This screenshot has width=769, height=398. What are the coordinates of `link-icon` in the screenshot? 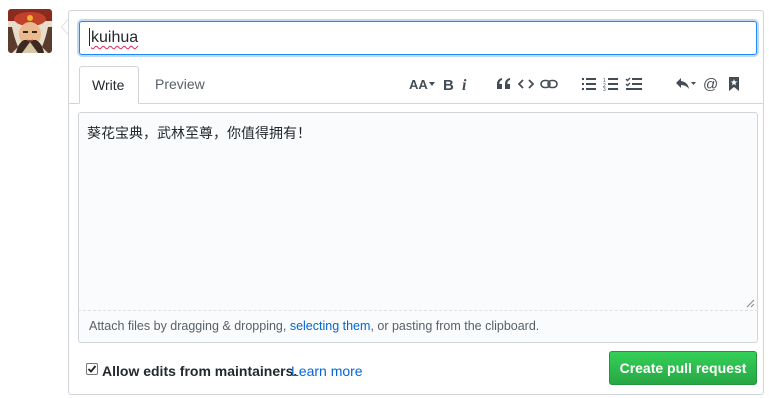 It's located at (549, 84).